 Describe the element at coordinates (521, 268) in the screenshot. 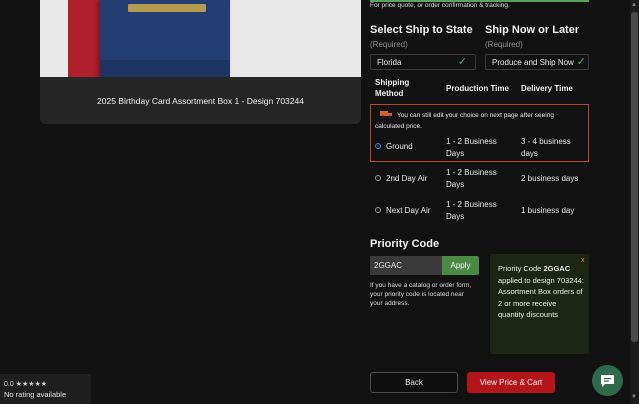

I see `popup-text-prefix: Priority Code` at that location.